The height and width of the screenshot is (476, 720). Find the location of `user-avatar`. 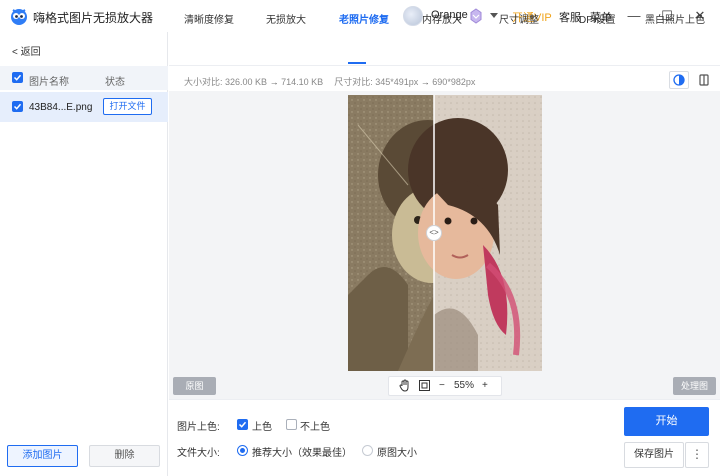

user-avatar is located at coordinates (413, 16).